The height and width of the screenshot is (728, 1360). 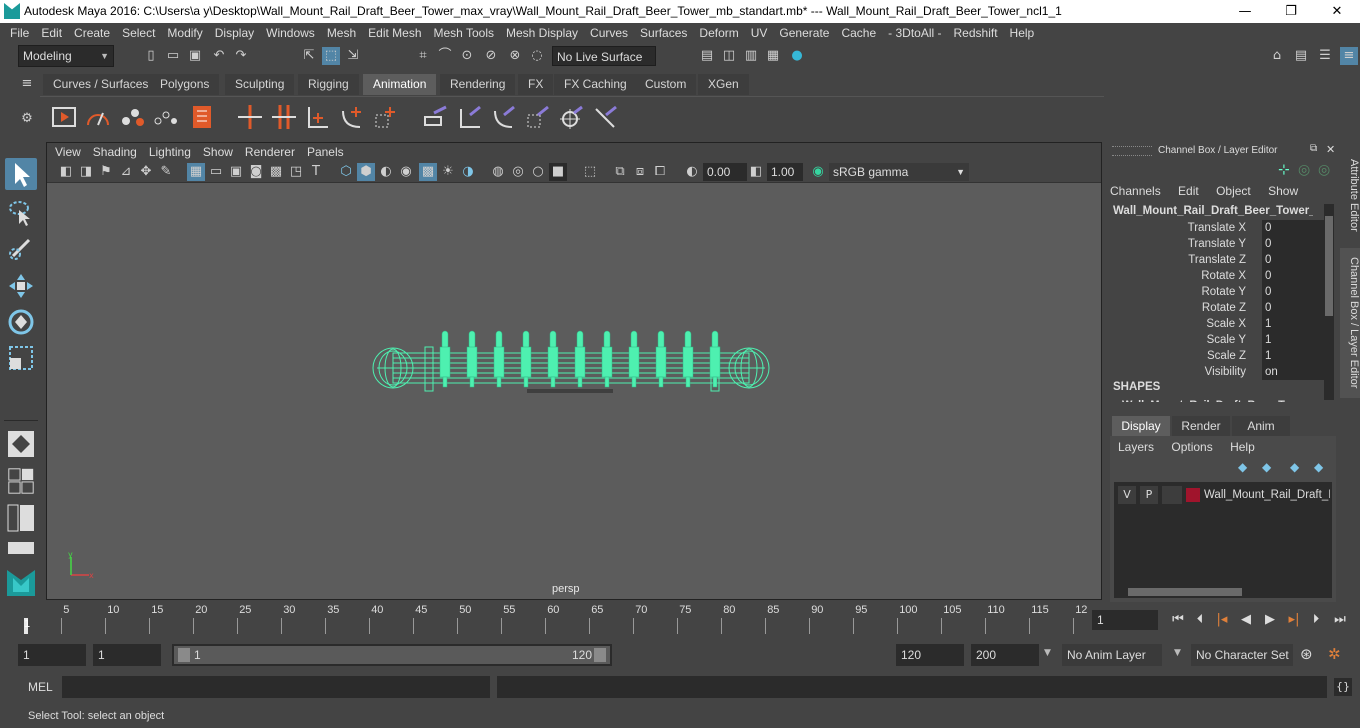 I want to click on show-menu: Show, so click(x=1283, y=191).